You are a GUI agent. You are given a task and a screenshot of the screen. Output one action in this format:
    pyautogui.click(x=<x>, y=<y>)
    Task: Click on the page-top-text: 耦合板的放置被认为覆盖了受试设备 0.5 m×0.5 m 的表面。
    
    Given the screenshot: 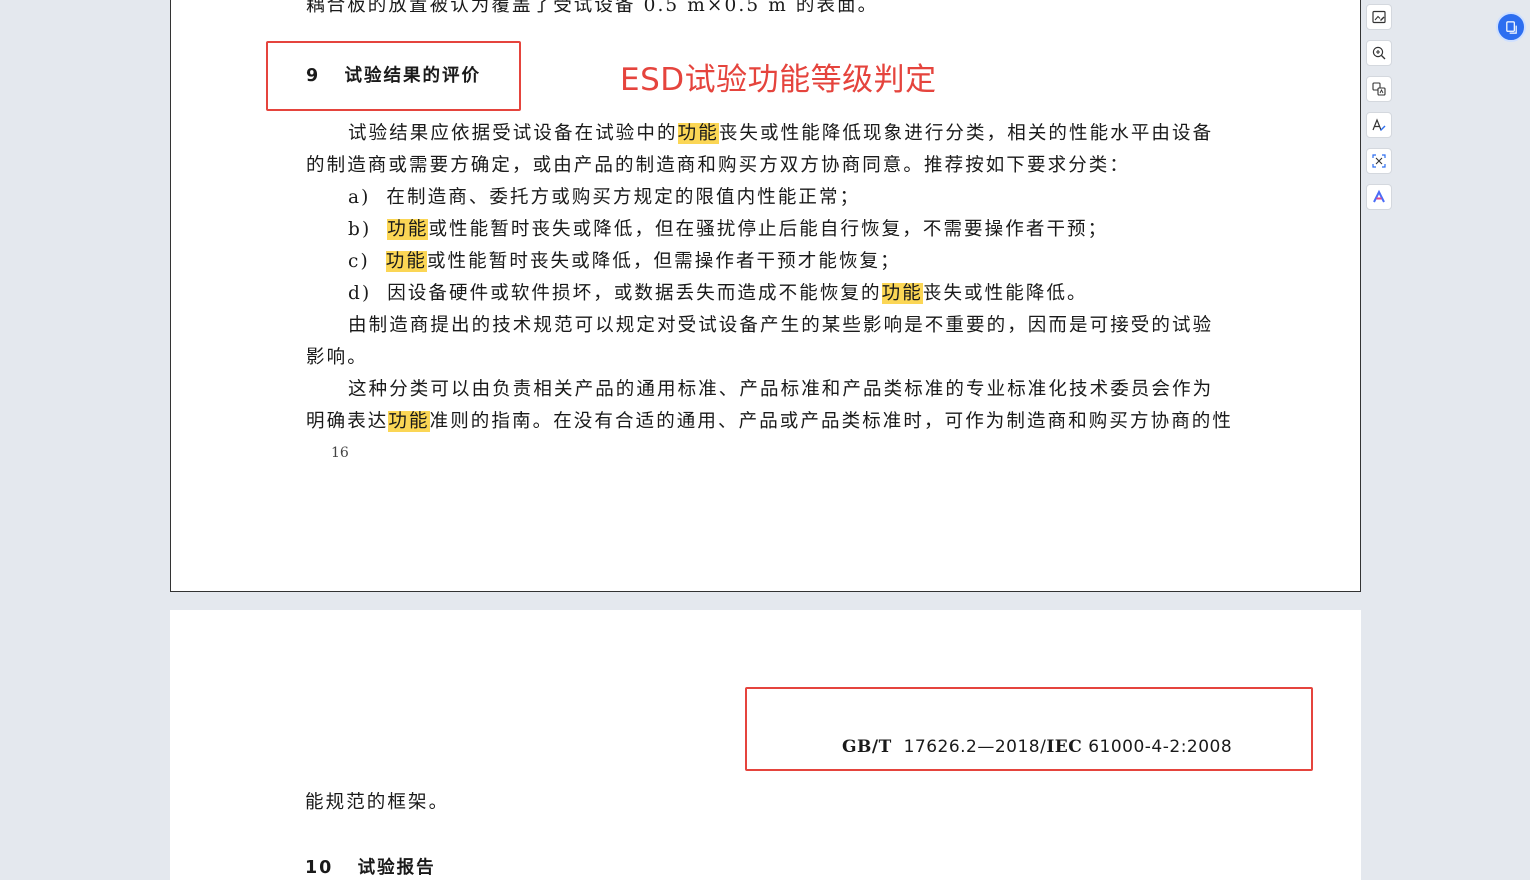 What is the action you would take?
    pyautogui.click(x=592, y=8)
    